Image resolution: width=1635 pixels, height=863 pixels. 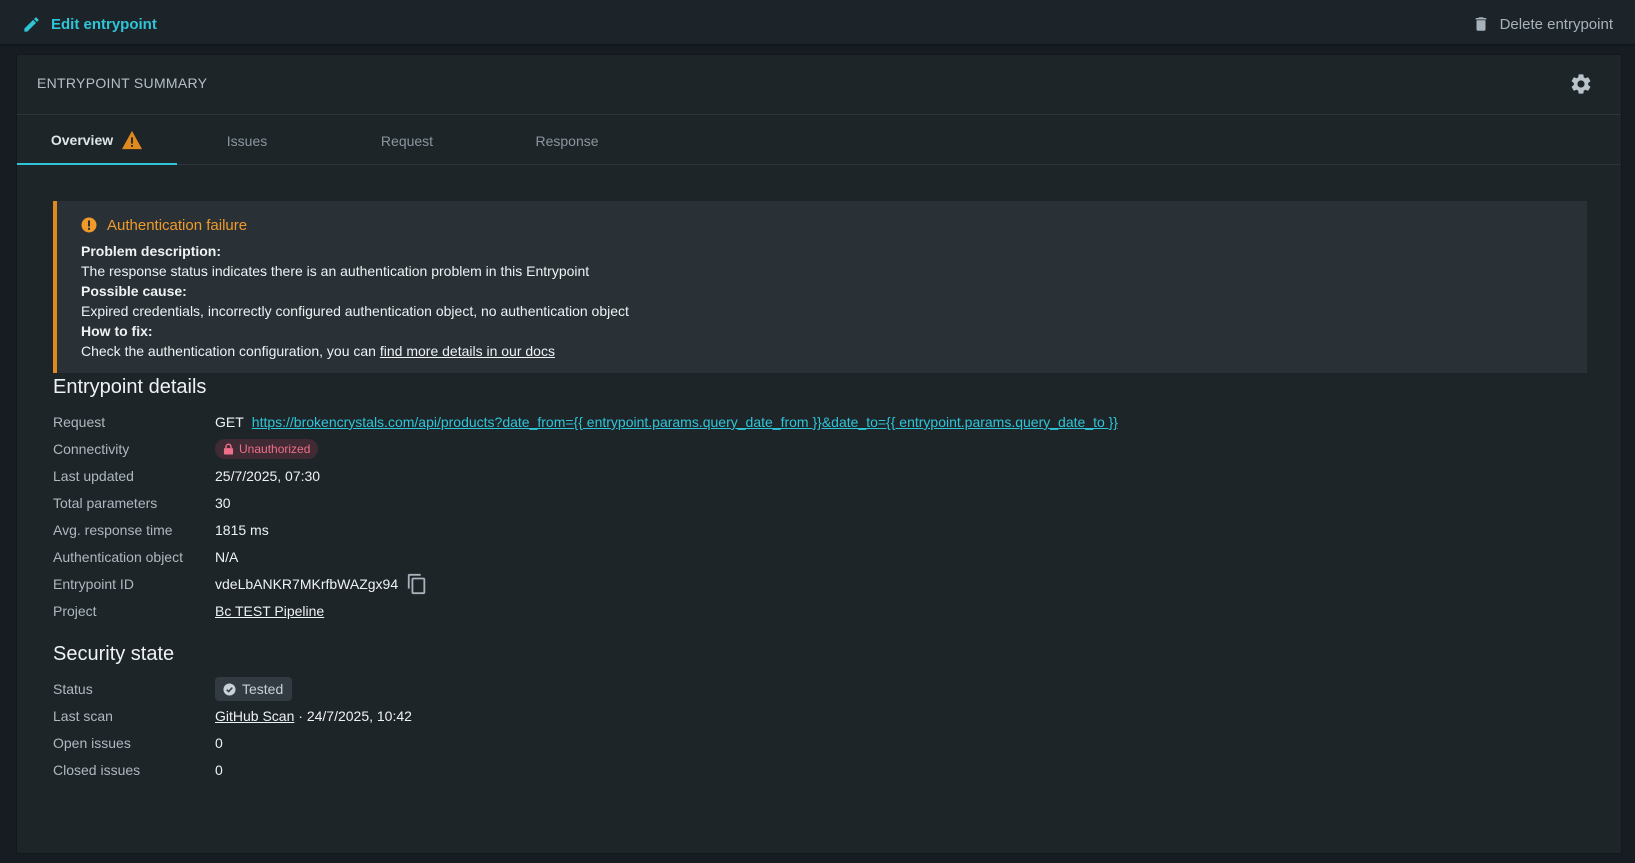 What do you see at coordinates (417, 584) in the screenshot?
I see `copy-icon` at bounding box center [417, 584].